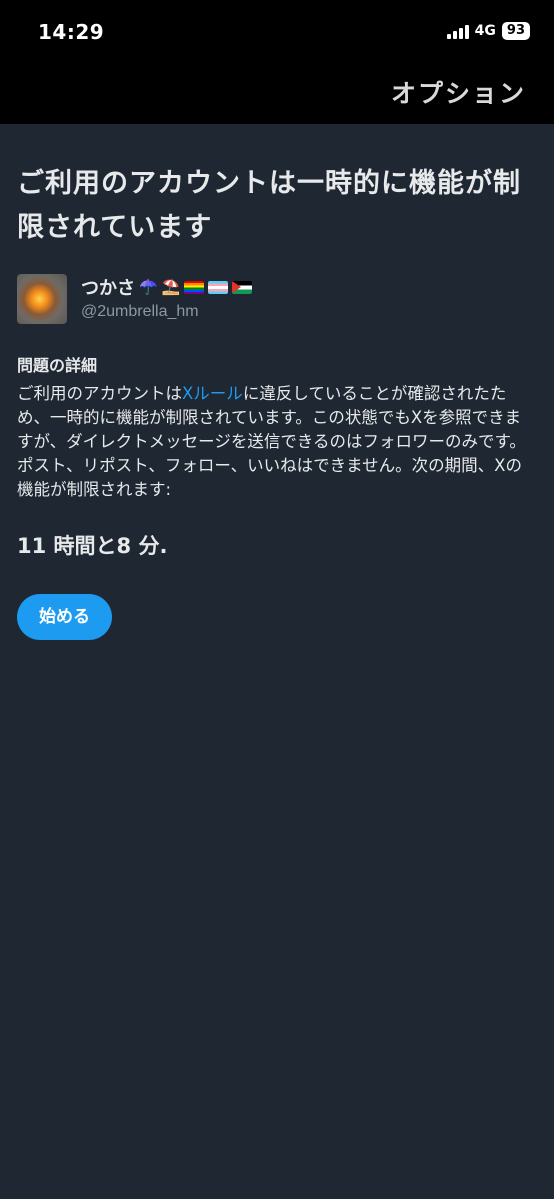  I want to click on top-bar: 14:29 4G 93 オプション, so click(277, 62).